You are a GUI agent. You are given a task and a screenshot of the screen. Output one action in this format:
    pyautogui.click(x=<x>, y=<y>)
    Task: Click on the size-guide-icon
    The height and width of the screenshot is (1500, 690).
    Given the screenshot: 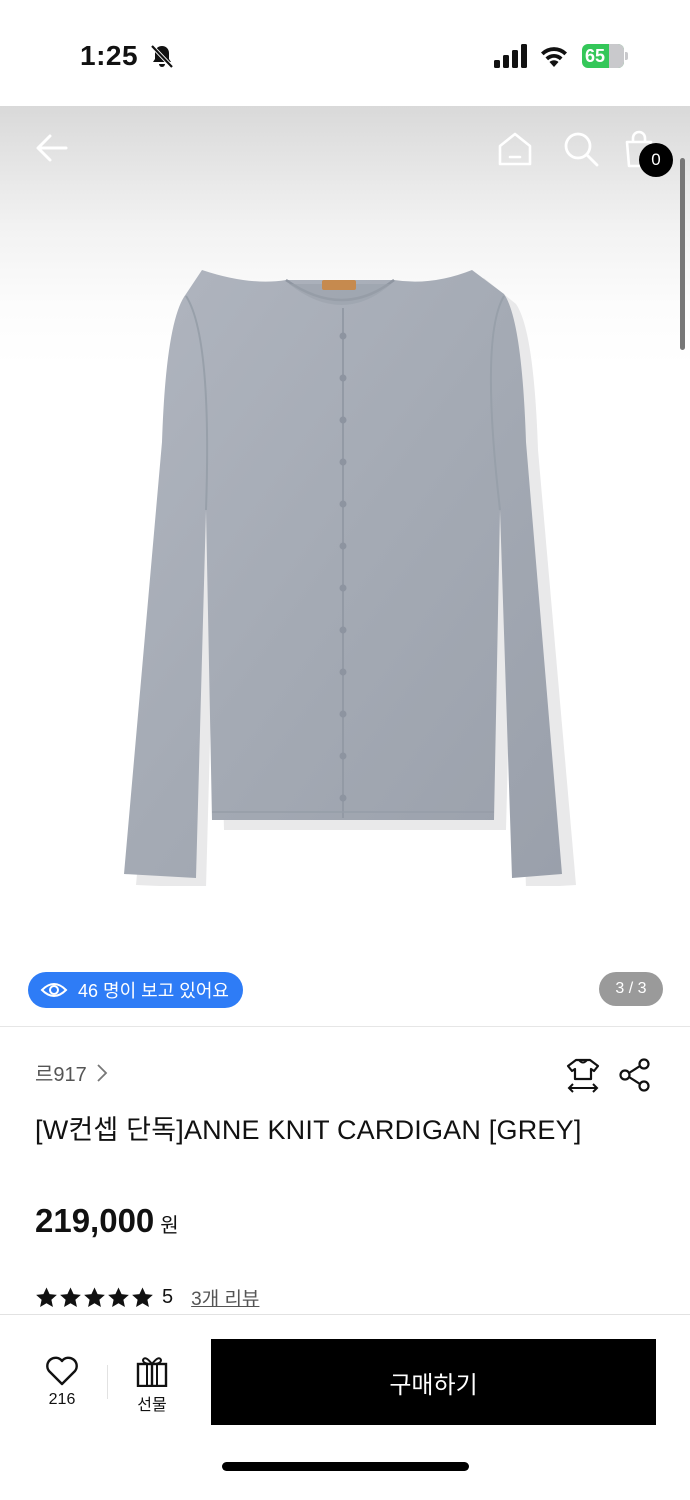 What is the action you would take?
    pyautogui.click(x=583, y=1075)
    